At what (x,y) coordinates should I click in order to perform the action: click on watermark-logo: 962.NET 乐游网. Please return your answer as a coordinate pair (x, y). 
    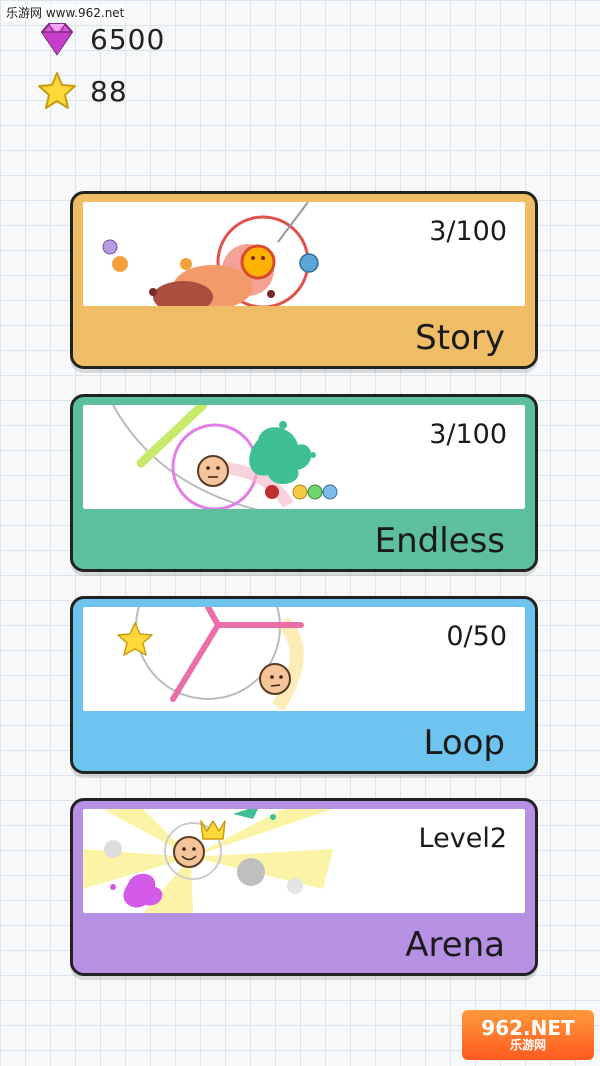
    Looking at the image, I should click on (528, 1035).